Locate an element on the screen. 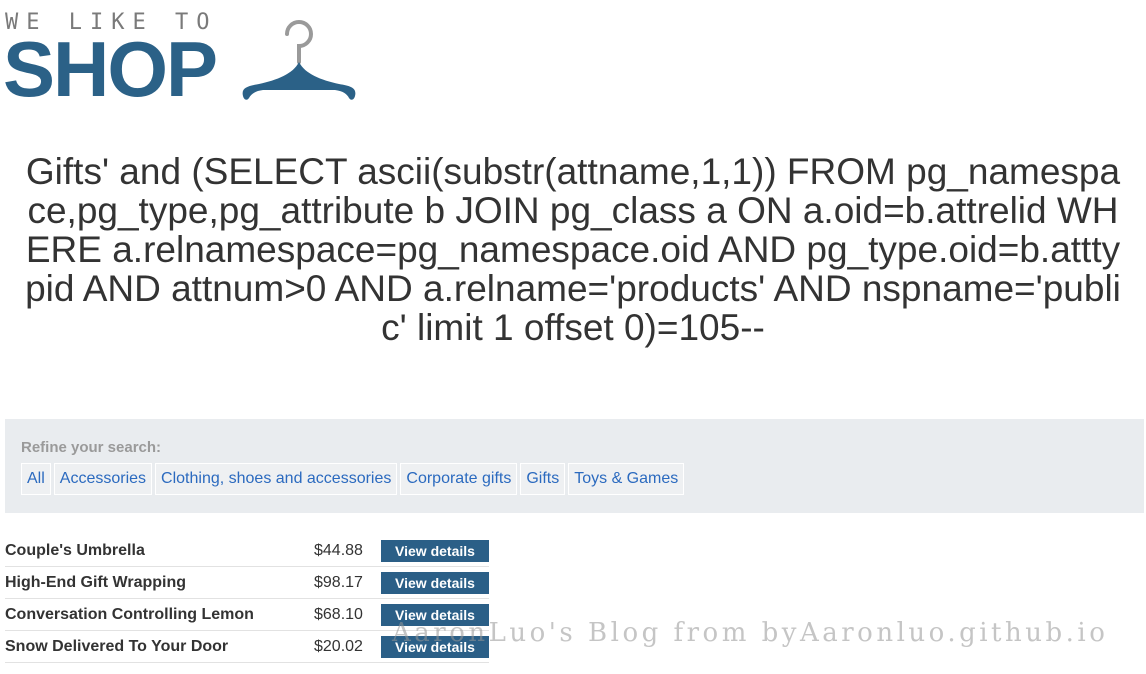 The width and height of the screenshot is (1146, 674). filter-heading: Refine your search: is located at coordinates (91, 447).